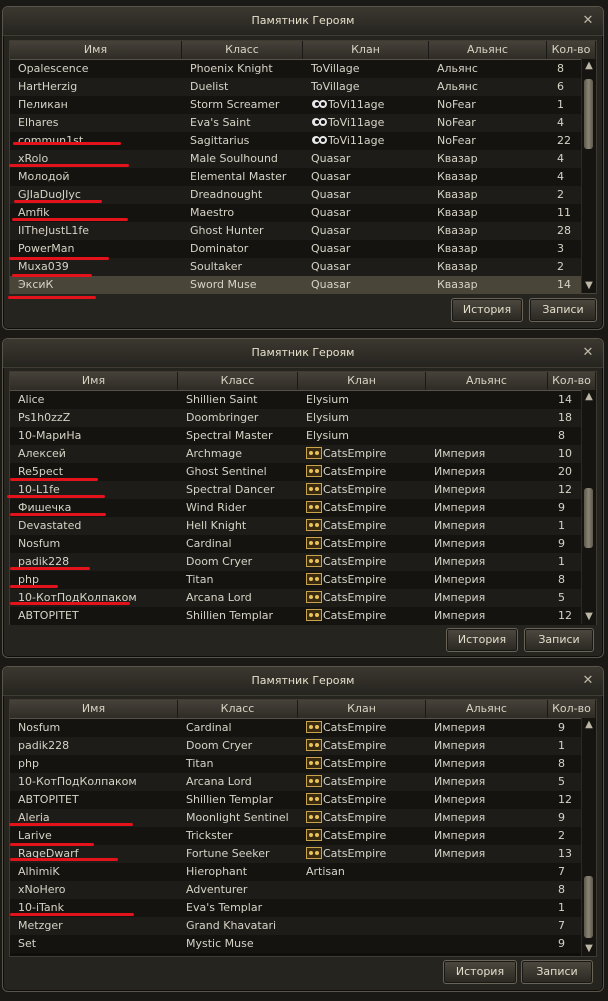 The width and height of the screenshot is (608, 1001). What do you see at coordinates (303, 231) in the screenshot?
I see `table-row: IITheJustL1fe Ghost Hunter Quasar Квазар 28` at bounding box center [303, 231].